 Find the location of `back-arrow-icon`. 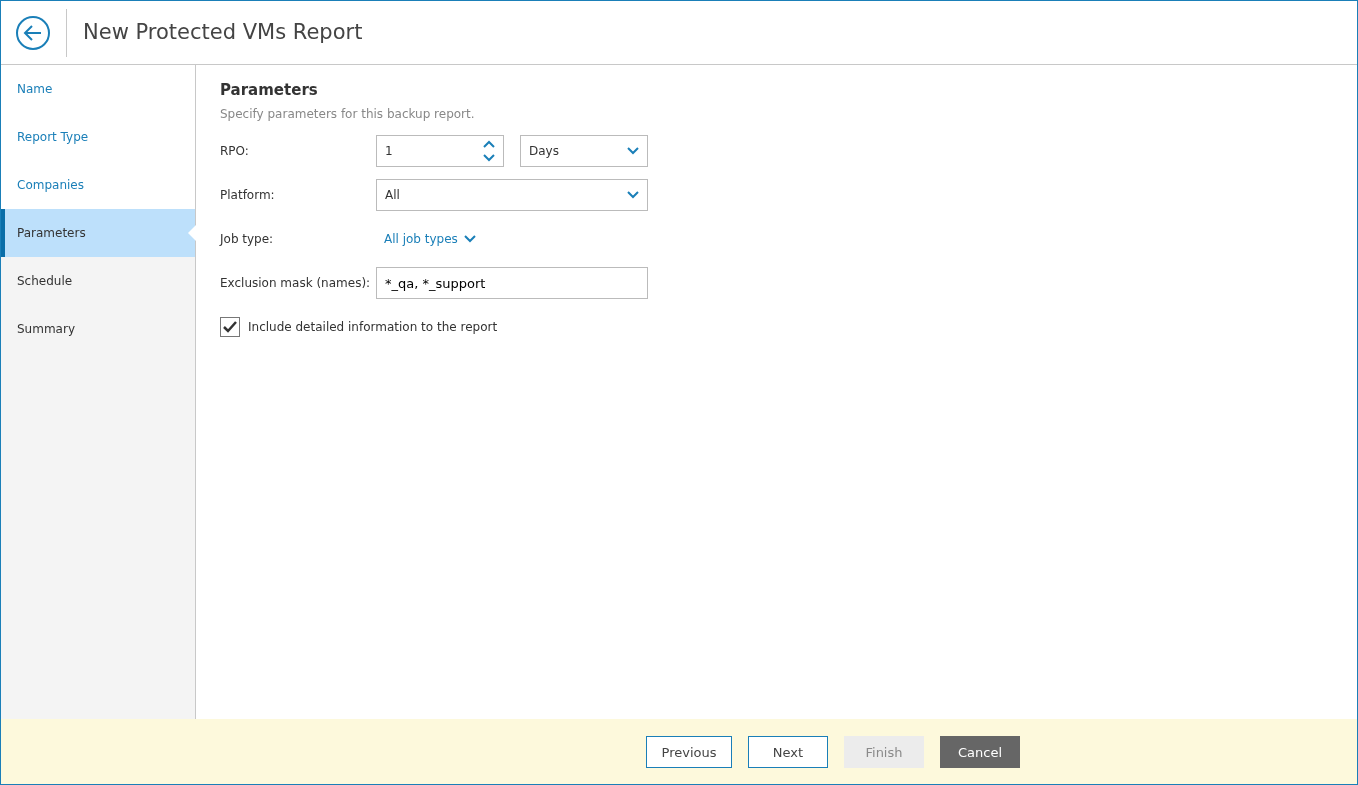

back-arrow-icon is located at coordinates (33, 32).